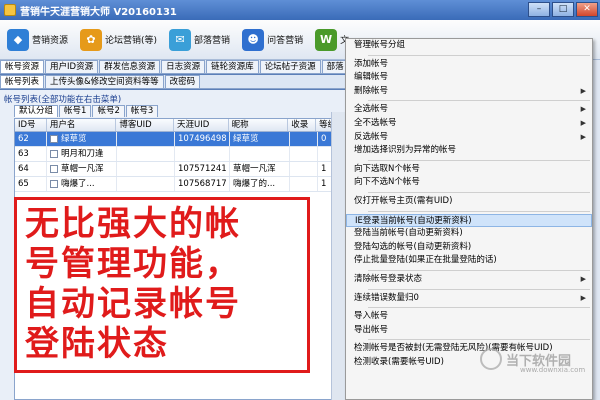 This screenshot has height=400, width=600. What do you see at coordinates (371, 109) in the screenshot?
I see `menu-item-label: 全选帐号` at bounding box center [371, 109].